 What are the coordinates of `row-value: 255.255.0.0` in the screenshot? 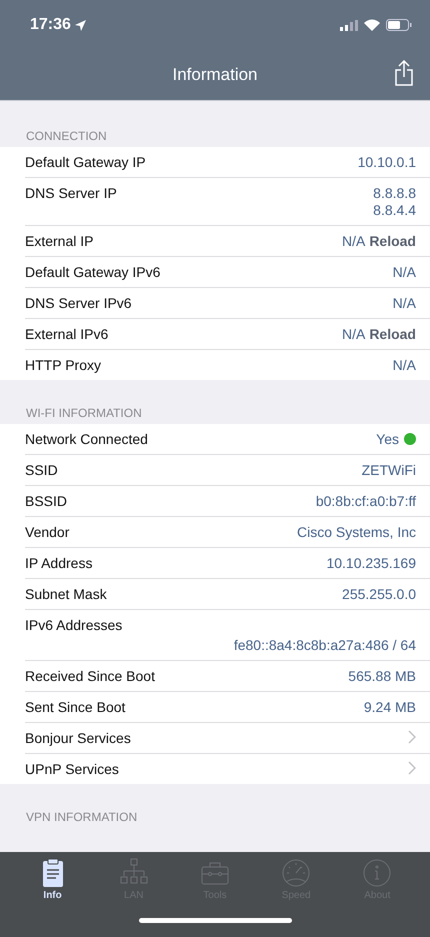 It's located at (379, 594).